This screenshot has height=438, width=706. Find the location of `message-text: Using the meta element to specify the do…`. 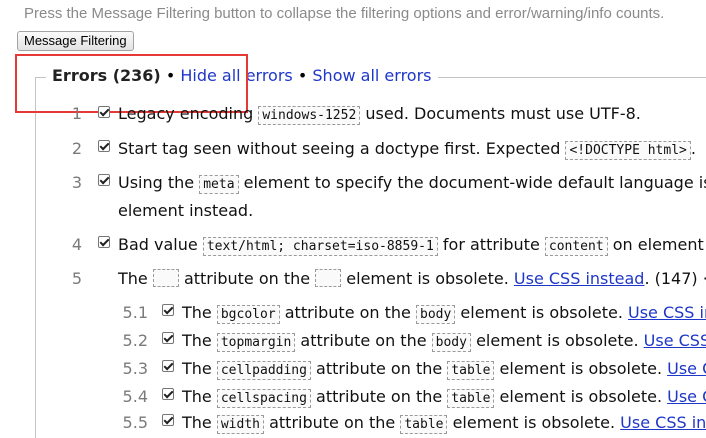

message-text: Using the meta element to specify the do… is located at coordinates (412, 183).